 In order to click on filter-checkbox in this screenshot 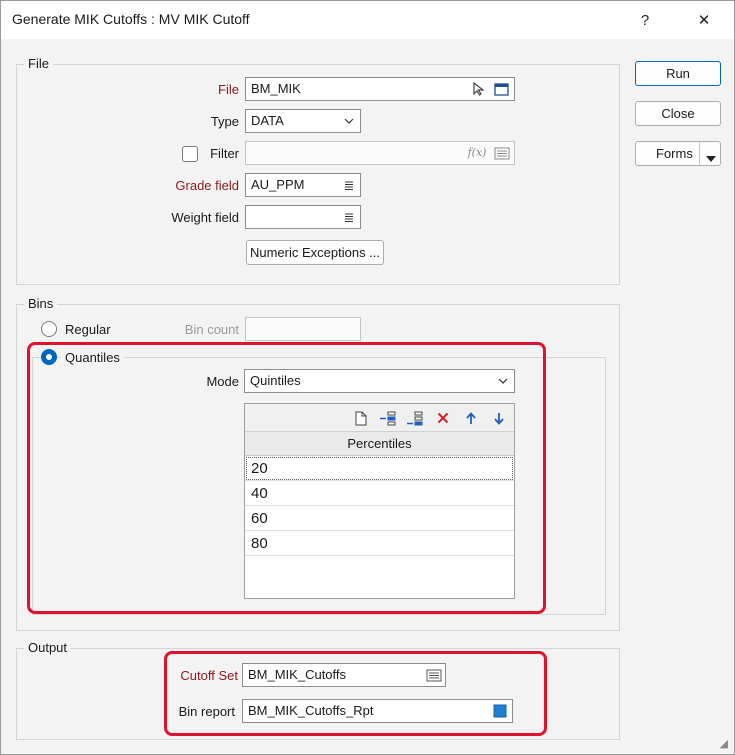, I will do `click(190, 154)`.